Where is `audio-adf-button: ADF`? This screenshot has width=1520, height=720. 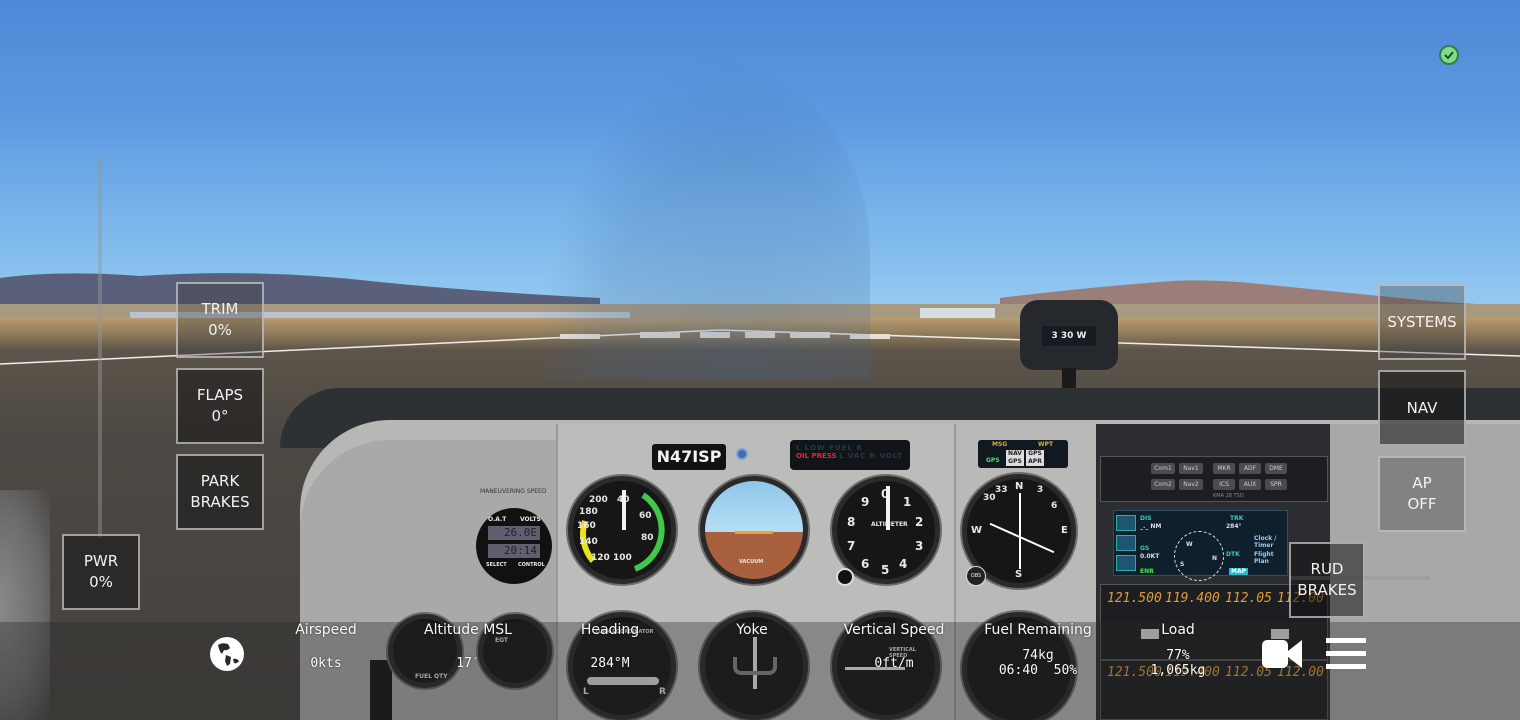 audio-adf-button: ADF is located at coordinates (1250, 468).